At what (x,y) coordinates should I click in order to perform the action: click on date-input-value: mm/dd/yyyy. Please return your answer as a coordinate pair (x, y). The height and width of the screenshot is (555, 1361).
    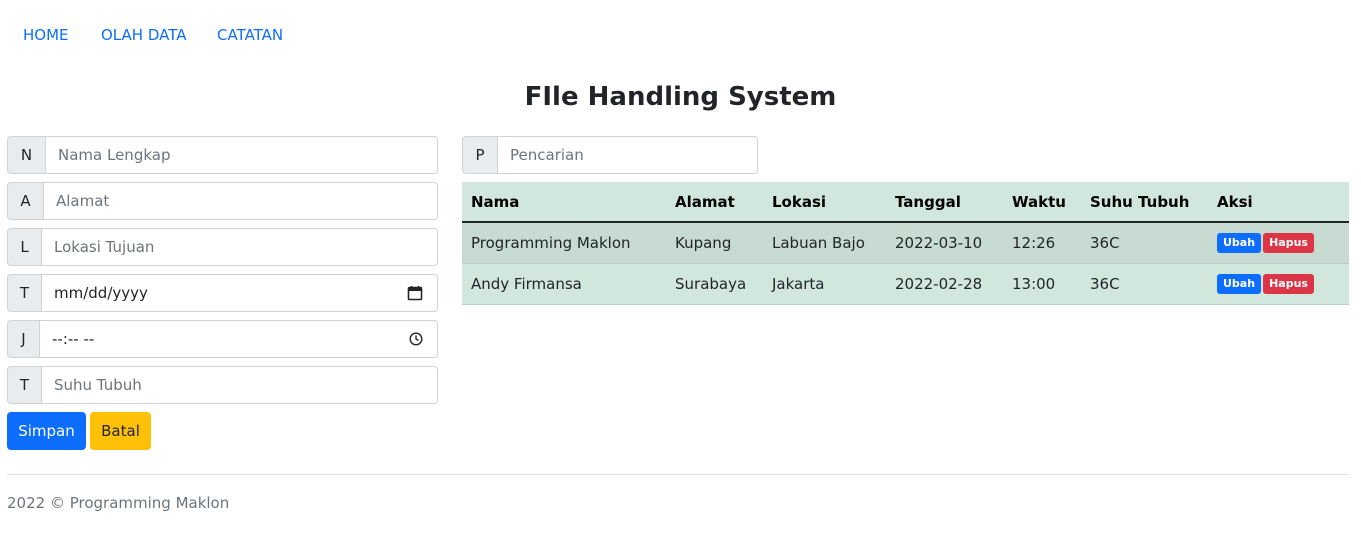
    Looking at the image, I should click on (101, 293).